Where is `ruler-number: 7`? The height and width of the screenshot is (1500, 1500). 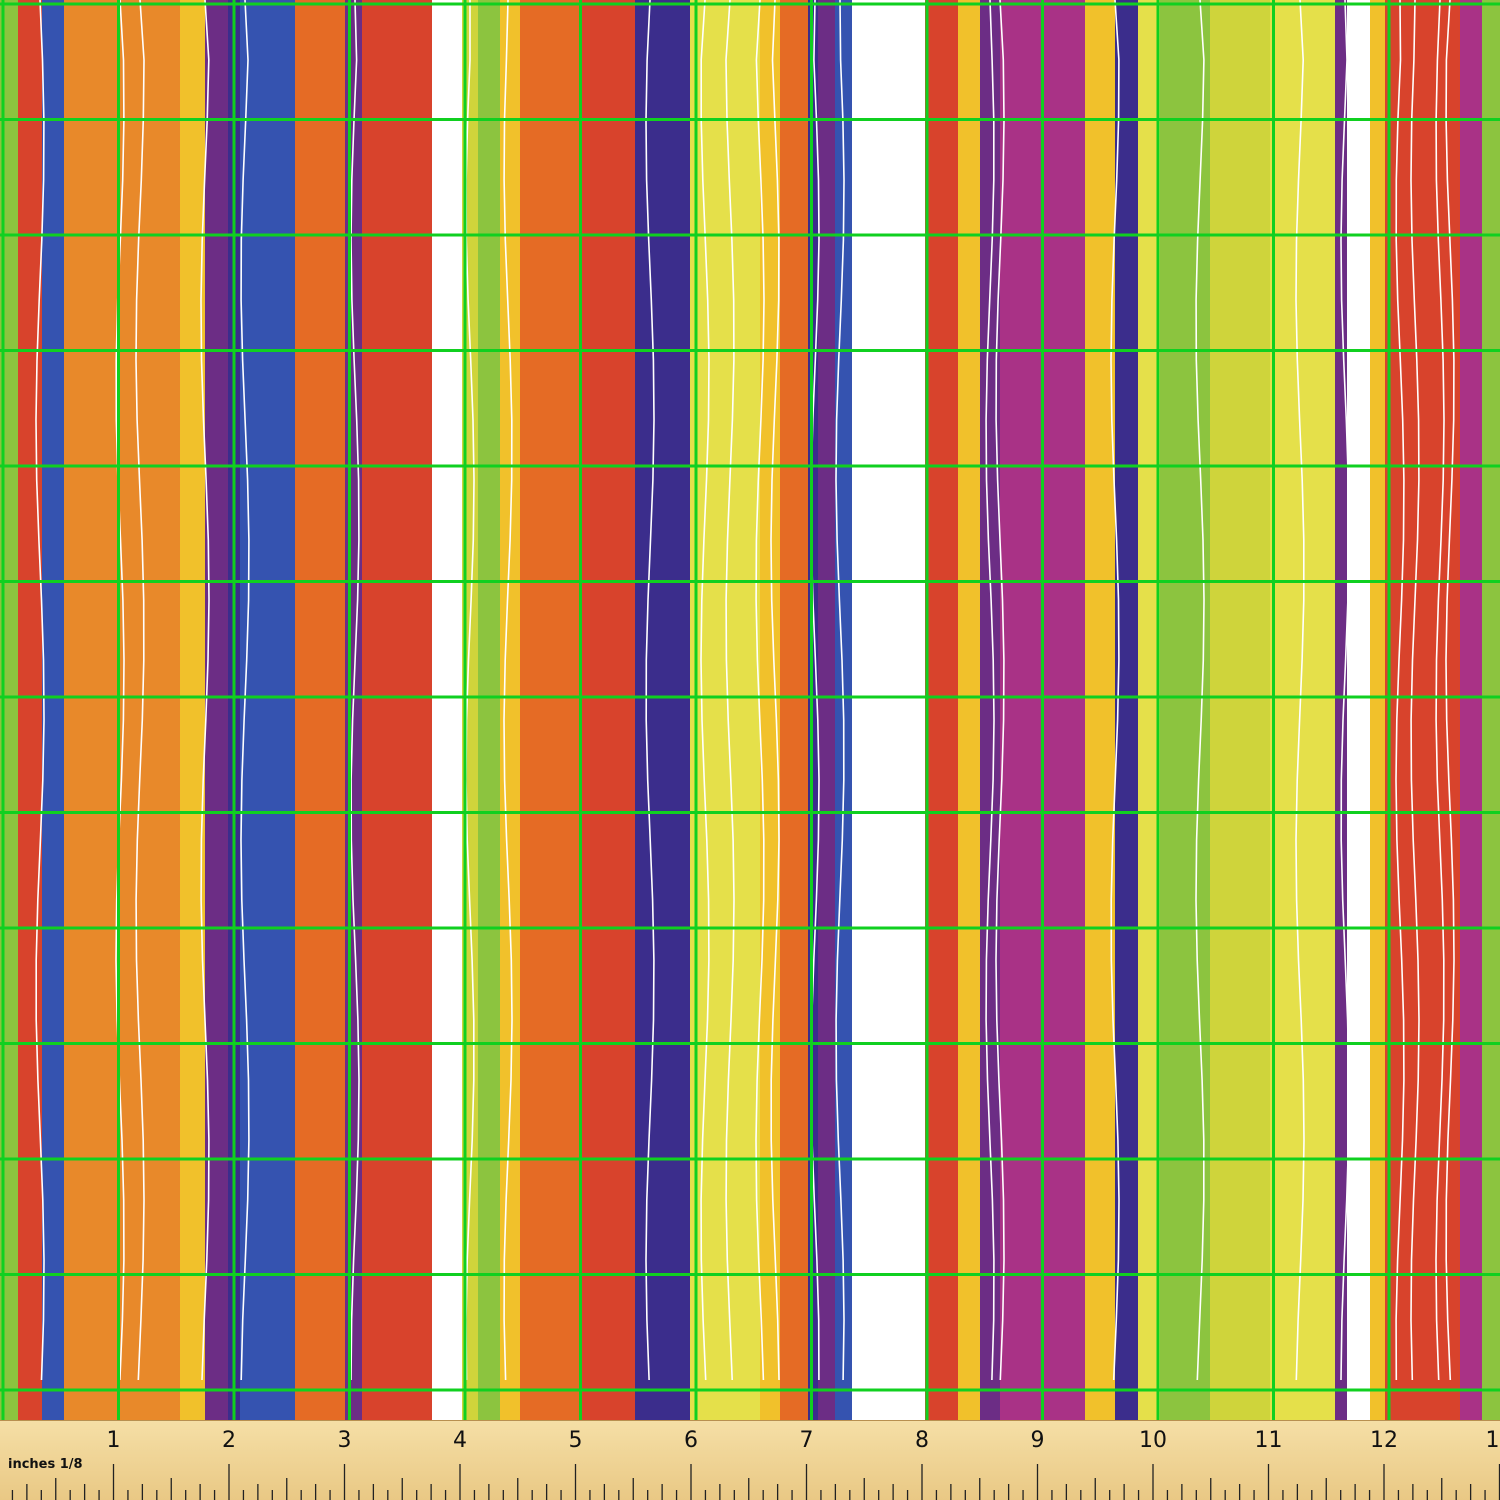
ruler-number: 7 is located at coordinates (806, 1440).